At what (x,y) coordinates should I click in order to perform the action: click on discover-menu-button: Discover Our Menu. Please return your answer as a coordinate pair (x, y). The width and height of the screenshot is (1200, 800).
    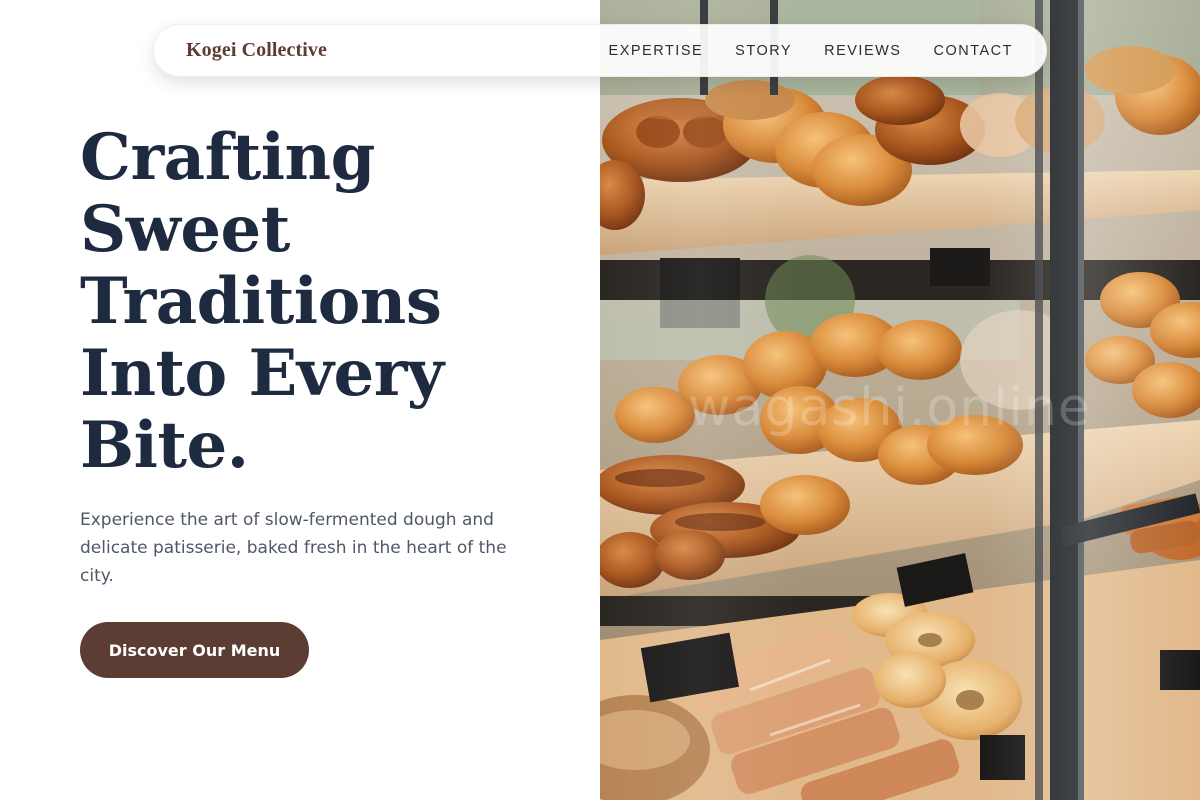
    Looking at the image, I should click on (194, 650).